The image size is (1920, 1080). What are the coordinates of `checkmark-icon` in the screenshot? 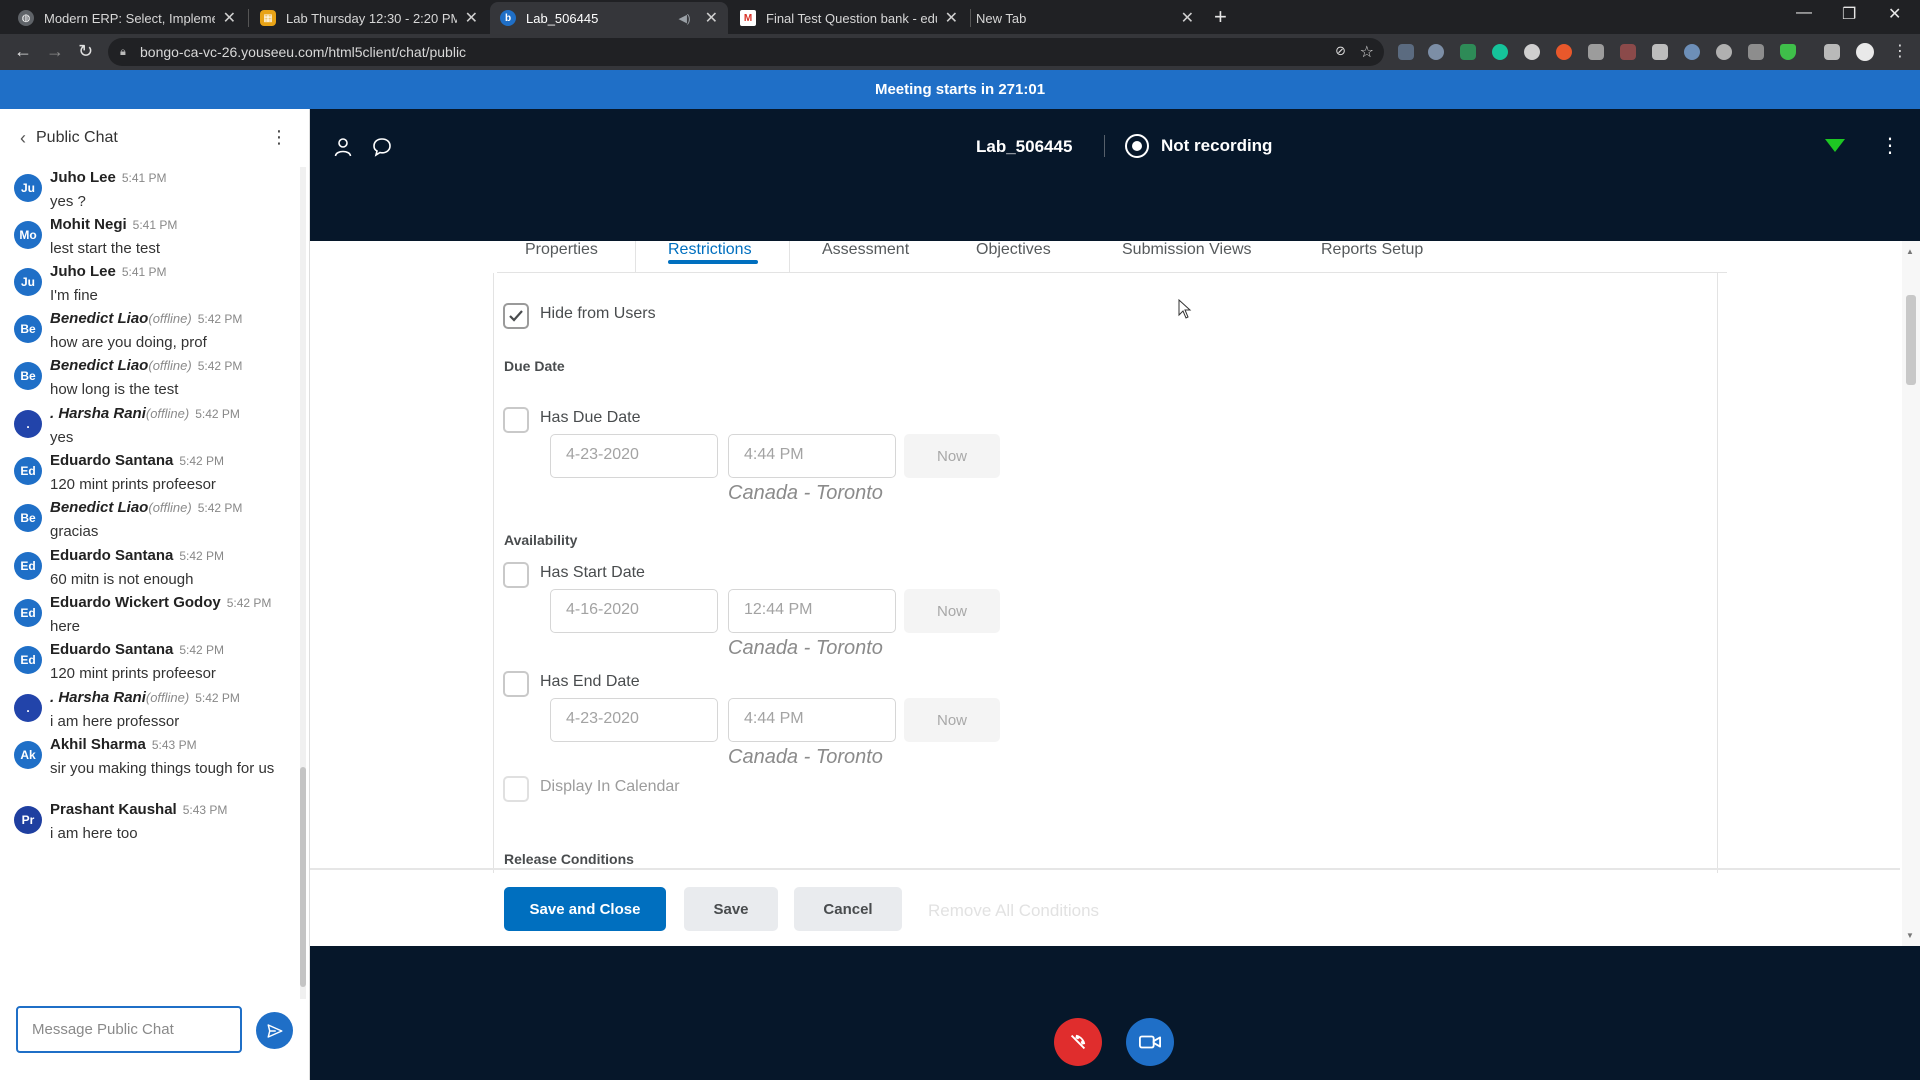 It's located at (516, 316).